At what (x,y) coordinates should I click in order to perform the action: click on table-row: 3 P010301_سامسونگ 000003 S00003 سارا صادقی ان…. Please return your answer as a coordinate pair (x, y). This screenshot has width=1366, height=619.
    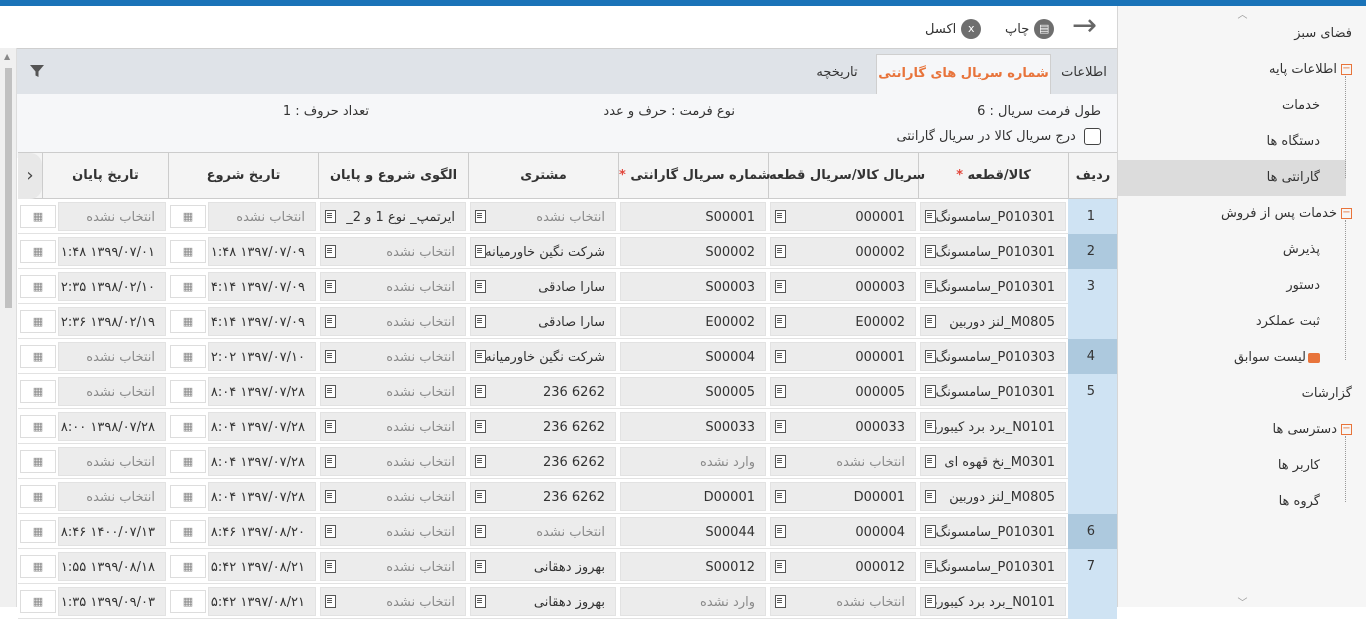
    Looking at the image, I should click on (567, 286).